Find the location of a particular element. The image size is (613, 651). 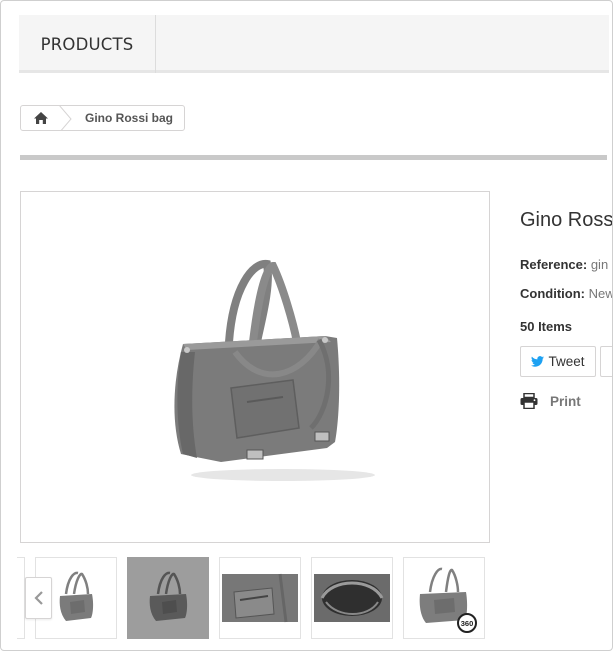

quantity-available: 50 Items is located at coordinates (546, 326).